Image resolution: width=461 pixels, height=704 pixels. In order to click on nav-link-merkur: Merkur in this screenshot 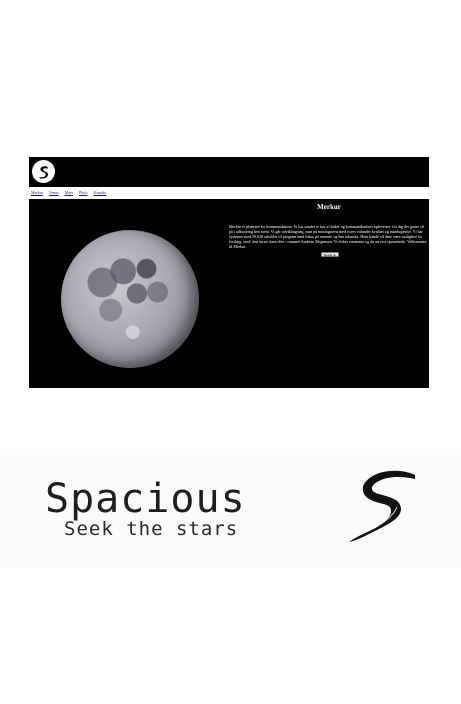, I will do `click(37, 193)`.